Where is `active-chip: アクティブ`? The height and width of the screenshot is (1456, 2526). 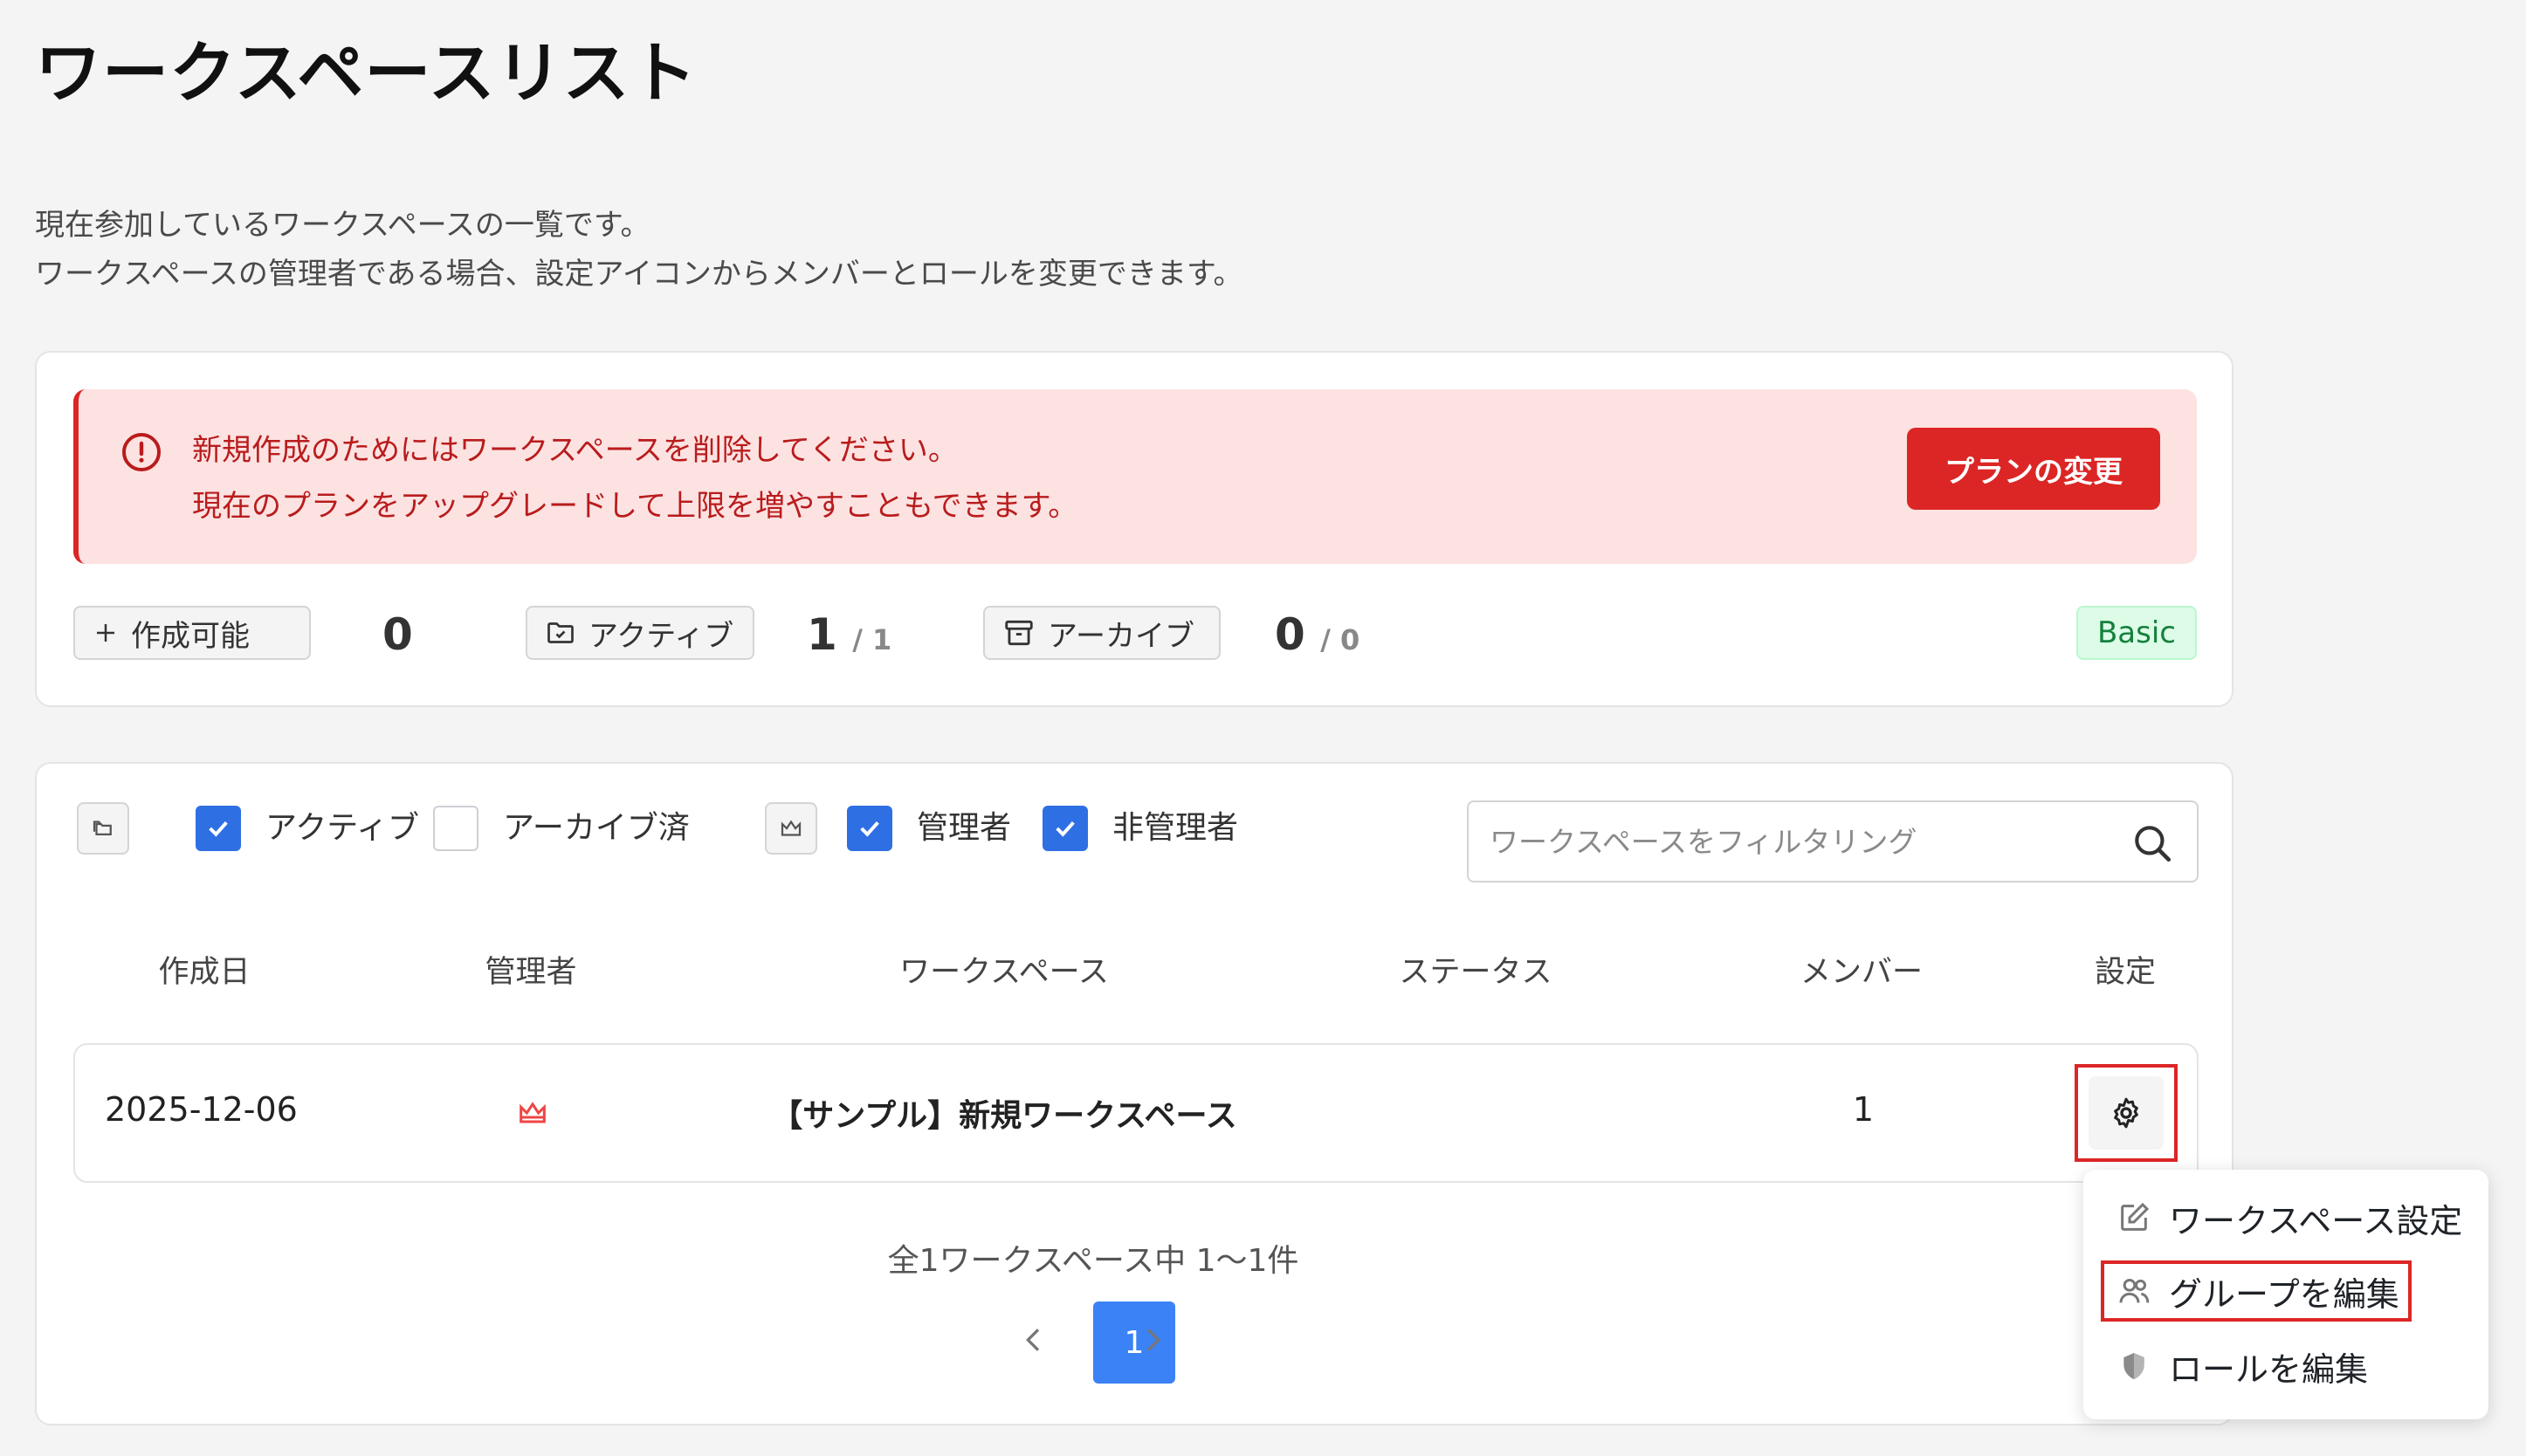 active-chip: アクティブ is located at coordinates (640, 633).